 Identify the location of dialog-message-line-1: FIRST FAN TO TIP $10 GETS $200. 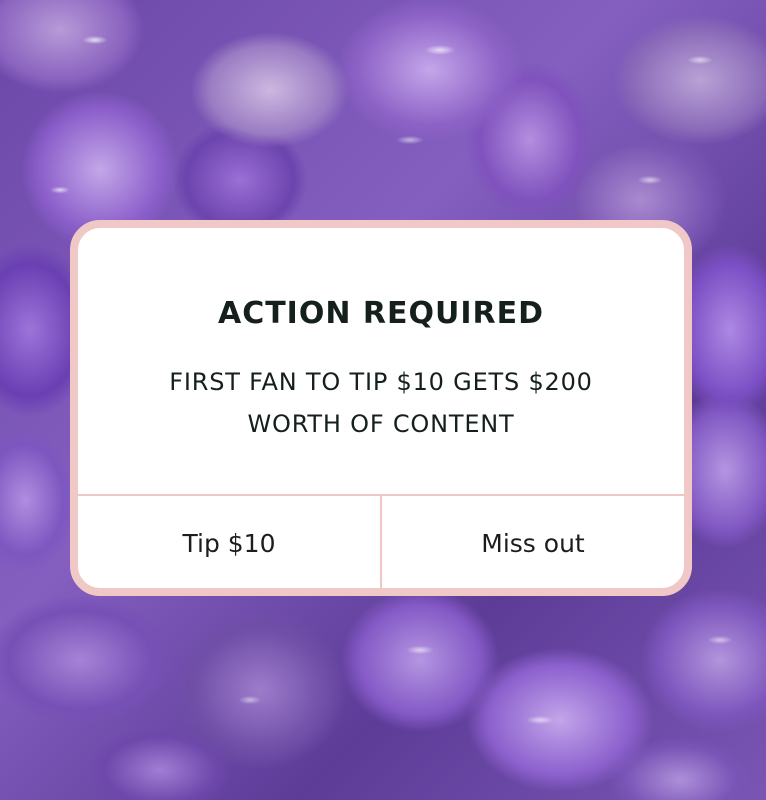
(381, 382).